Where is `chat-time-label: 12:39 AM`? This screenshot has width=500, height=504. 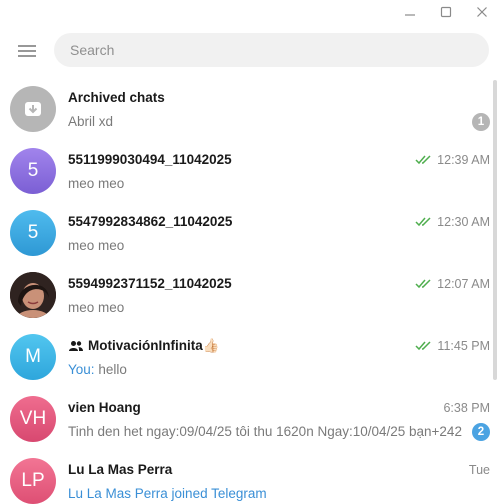 chat-time-label: 12:39 AM is located at coordinates (463, 160).